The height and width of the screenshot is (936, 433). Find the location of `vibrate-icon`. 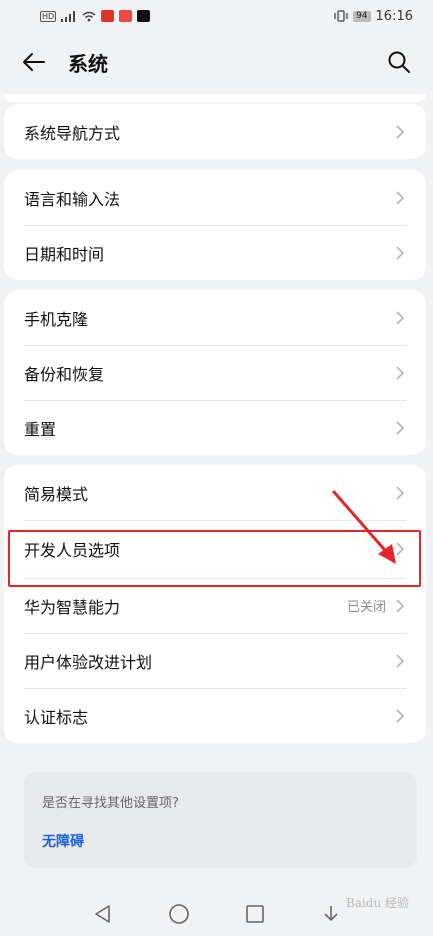

vibrate-icon is located at coordinates (341, 16).